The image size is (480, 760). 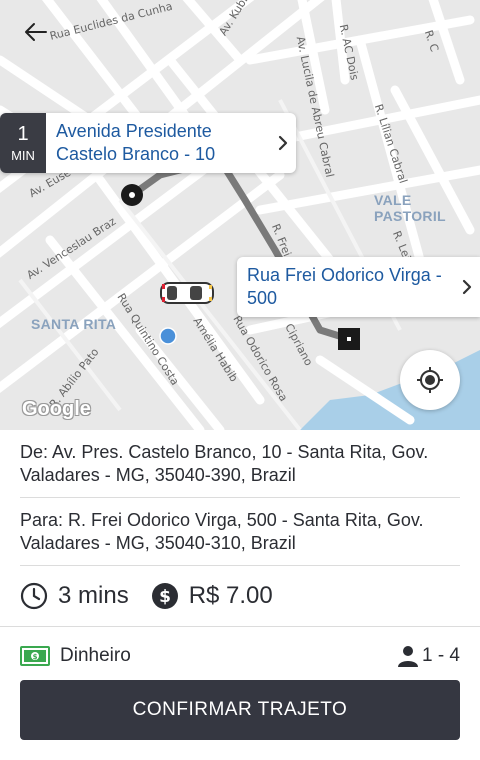 I want to click on duration-info: 3 mins, so click(x=74, y=596).